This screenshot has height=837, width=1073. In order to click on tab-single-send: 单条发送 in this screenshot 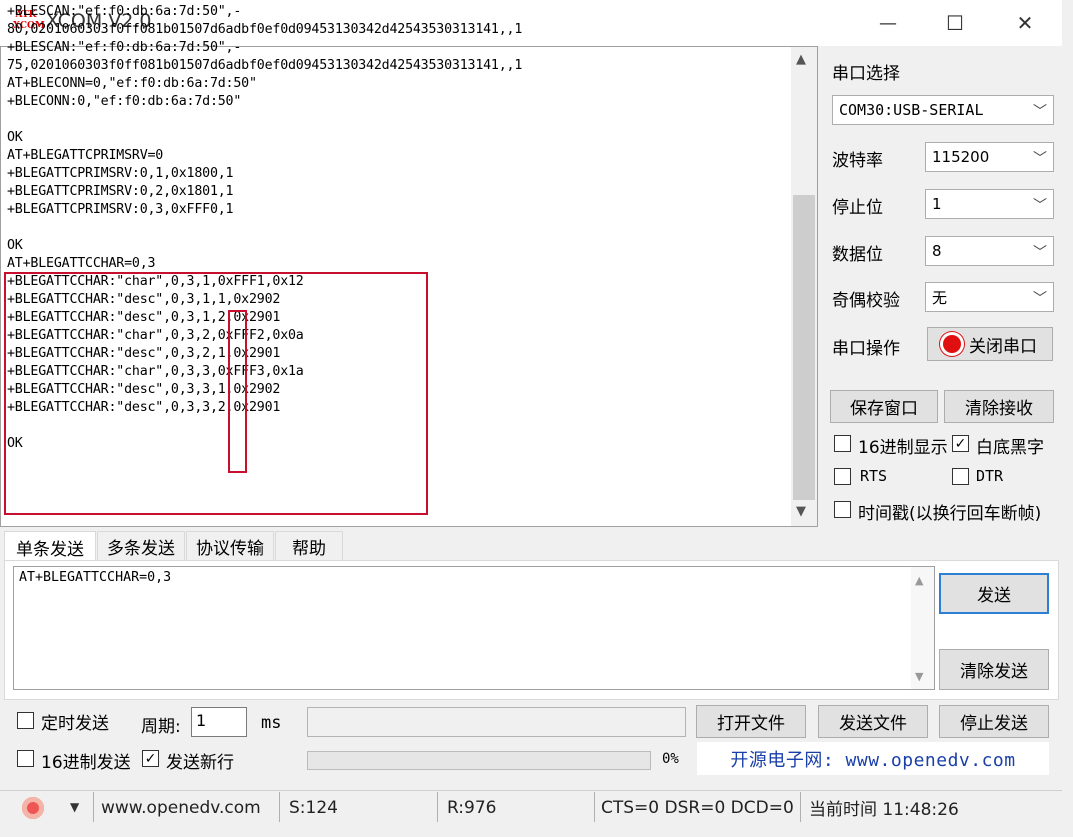, I will do `click(50, 546)`.